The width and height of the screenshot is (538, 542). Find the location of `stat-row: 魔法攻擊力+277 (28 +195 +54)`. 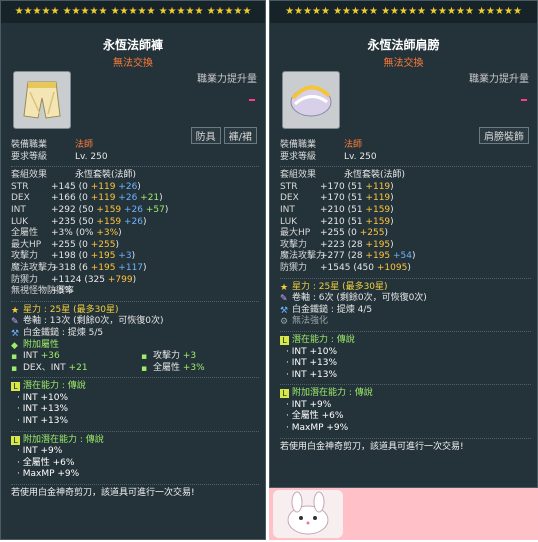

stat-row: 魔法攻擊力+277 (28 +195 +54) is located at coordinates (405, 257).